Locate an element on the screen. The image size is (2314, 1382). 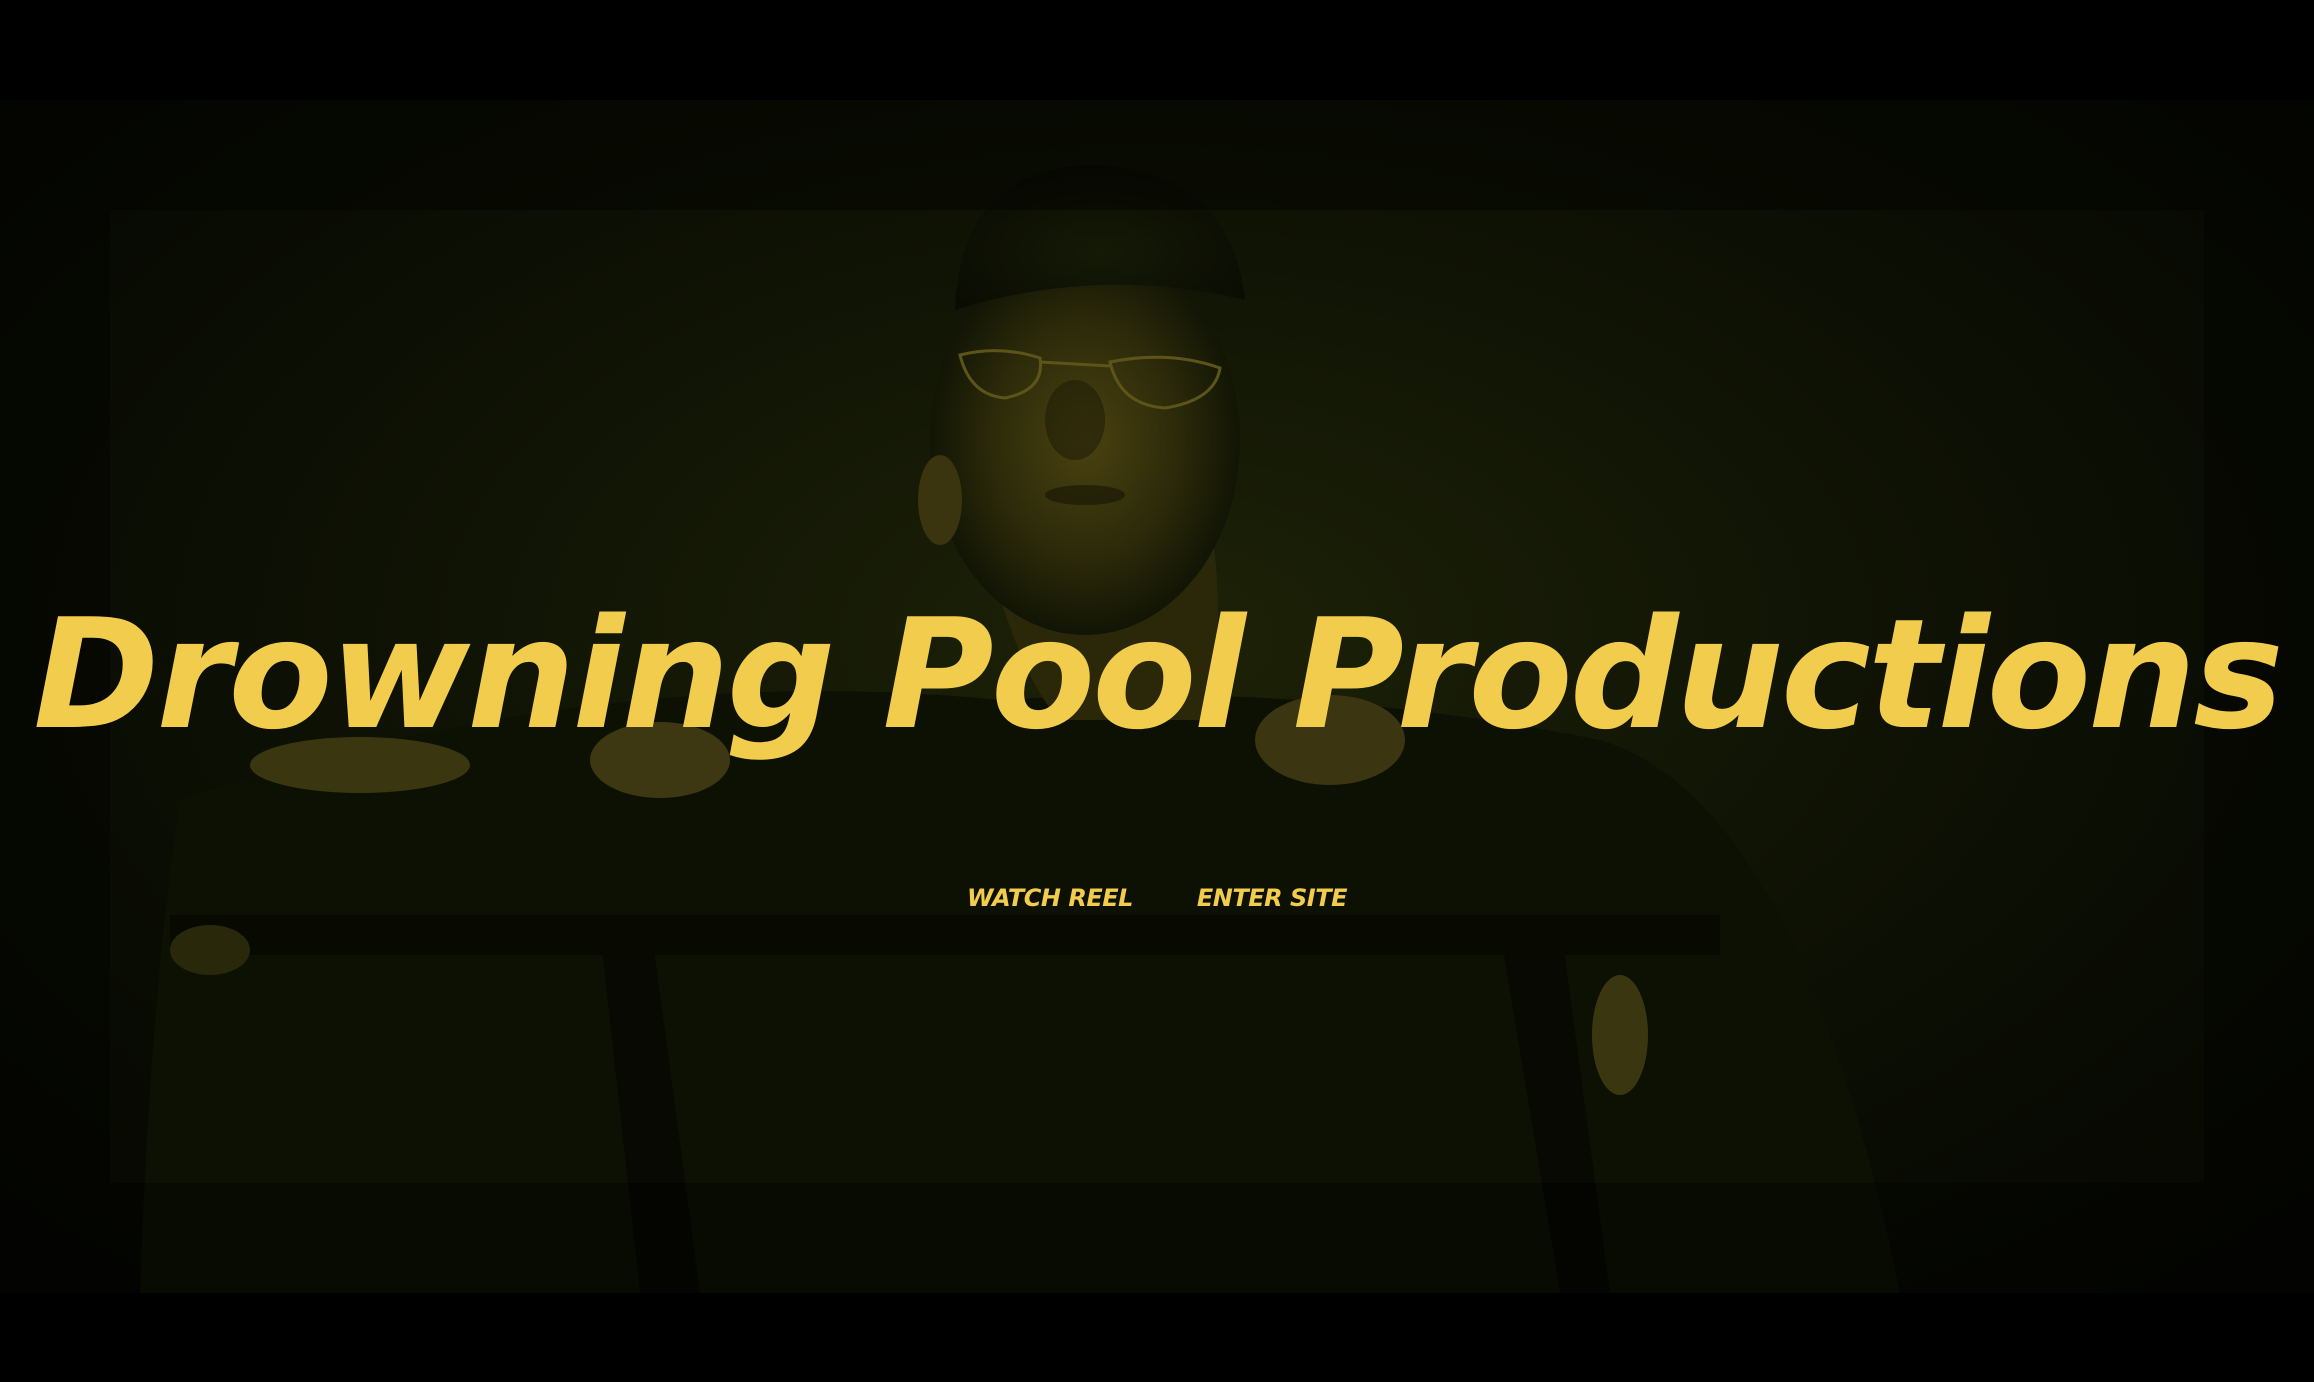
site-title: Drowning Pool Productions is located at coordinates (1158, 674).